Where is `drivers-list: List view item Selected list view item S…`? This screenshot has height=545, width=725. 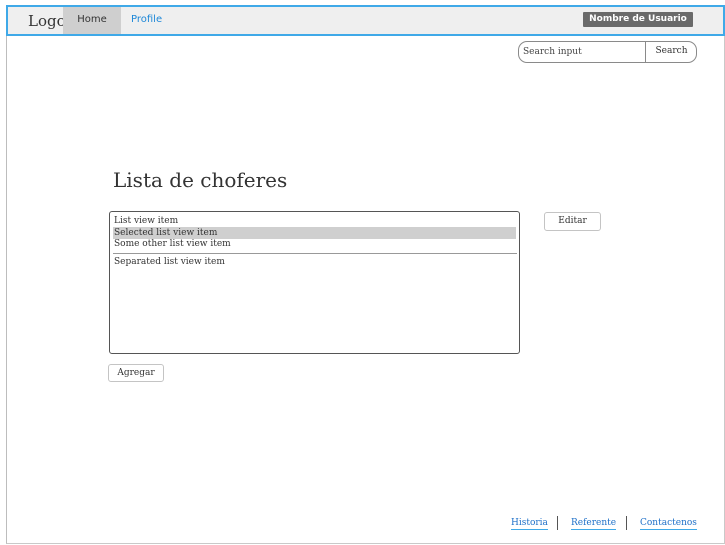 drivers-list: List view item Selected list view item S… is located at coordinates (314, 282).